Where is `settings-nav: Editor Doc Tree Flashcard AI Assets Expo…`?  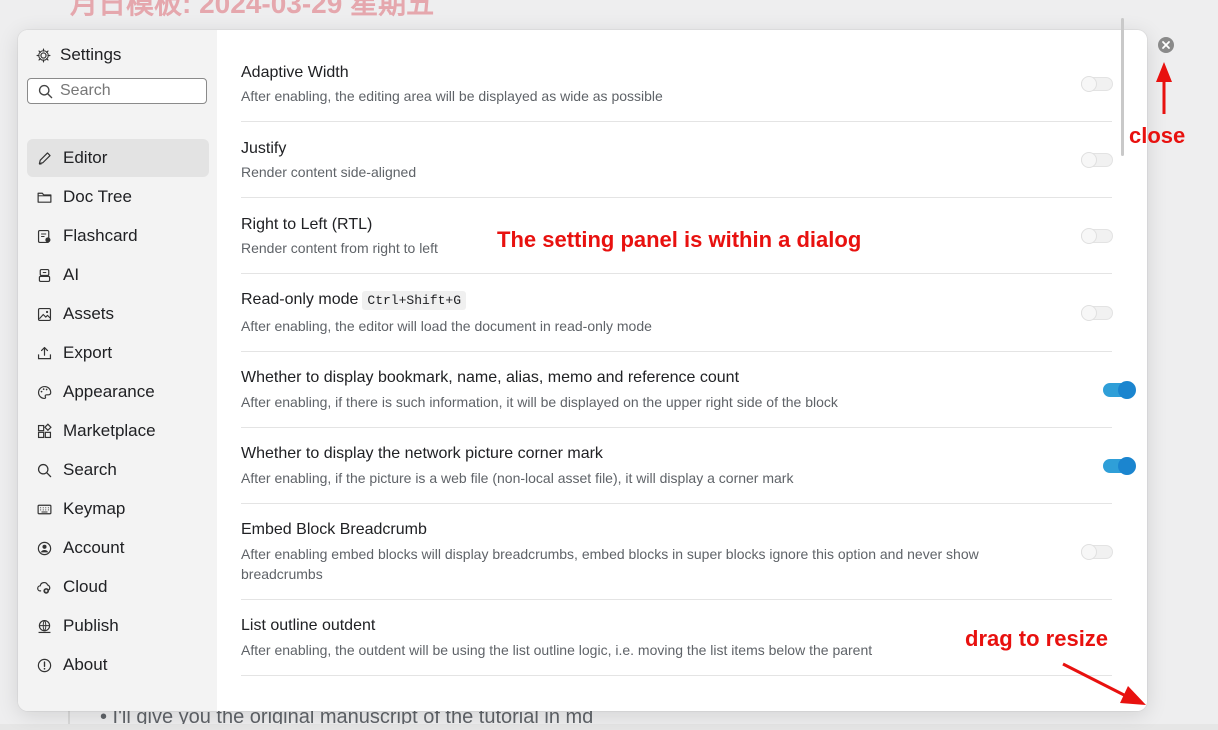 settings-nav: Editor Doc Tree Flashcard AI Assets Expo… is located at coordinates (118, 412).